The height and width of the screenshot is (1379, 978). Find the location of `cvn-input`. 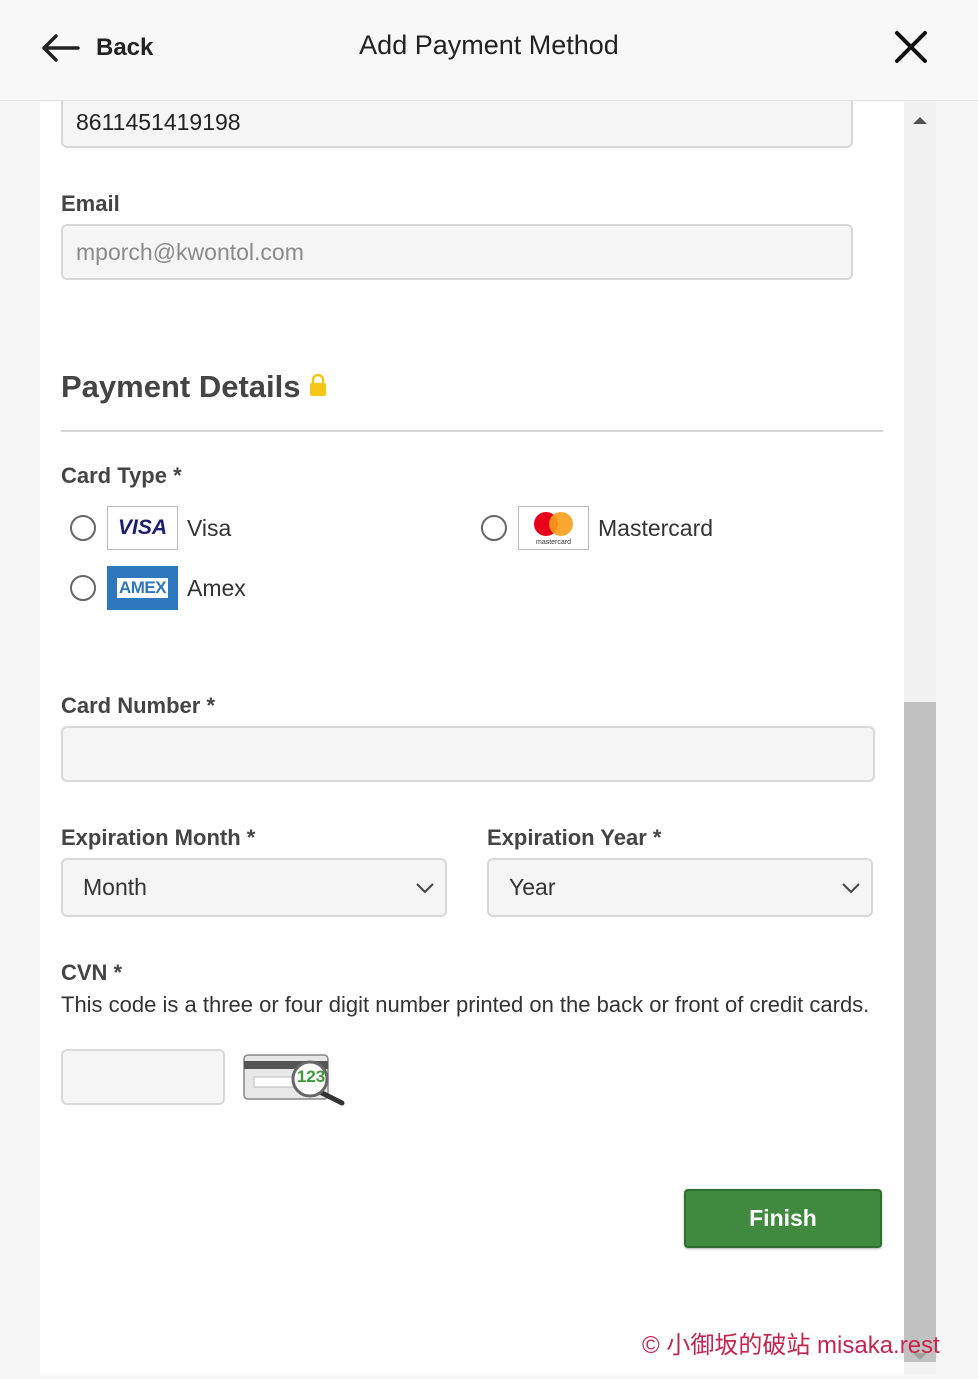

cvn-input is located at coordinates (143, 1077).